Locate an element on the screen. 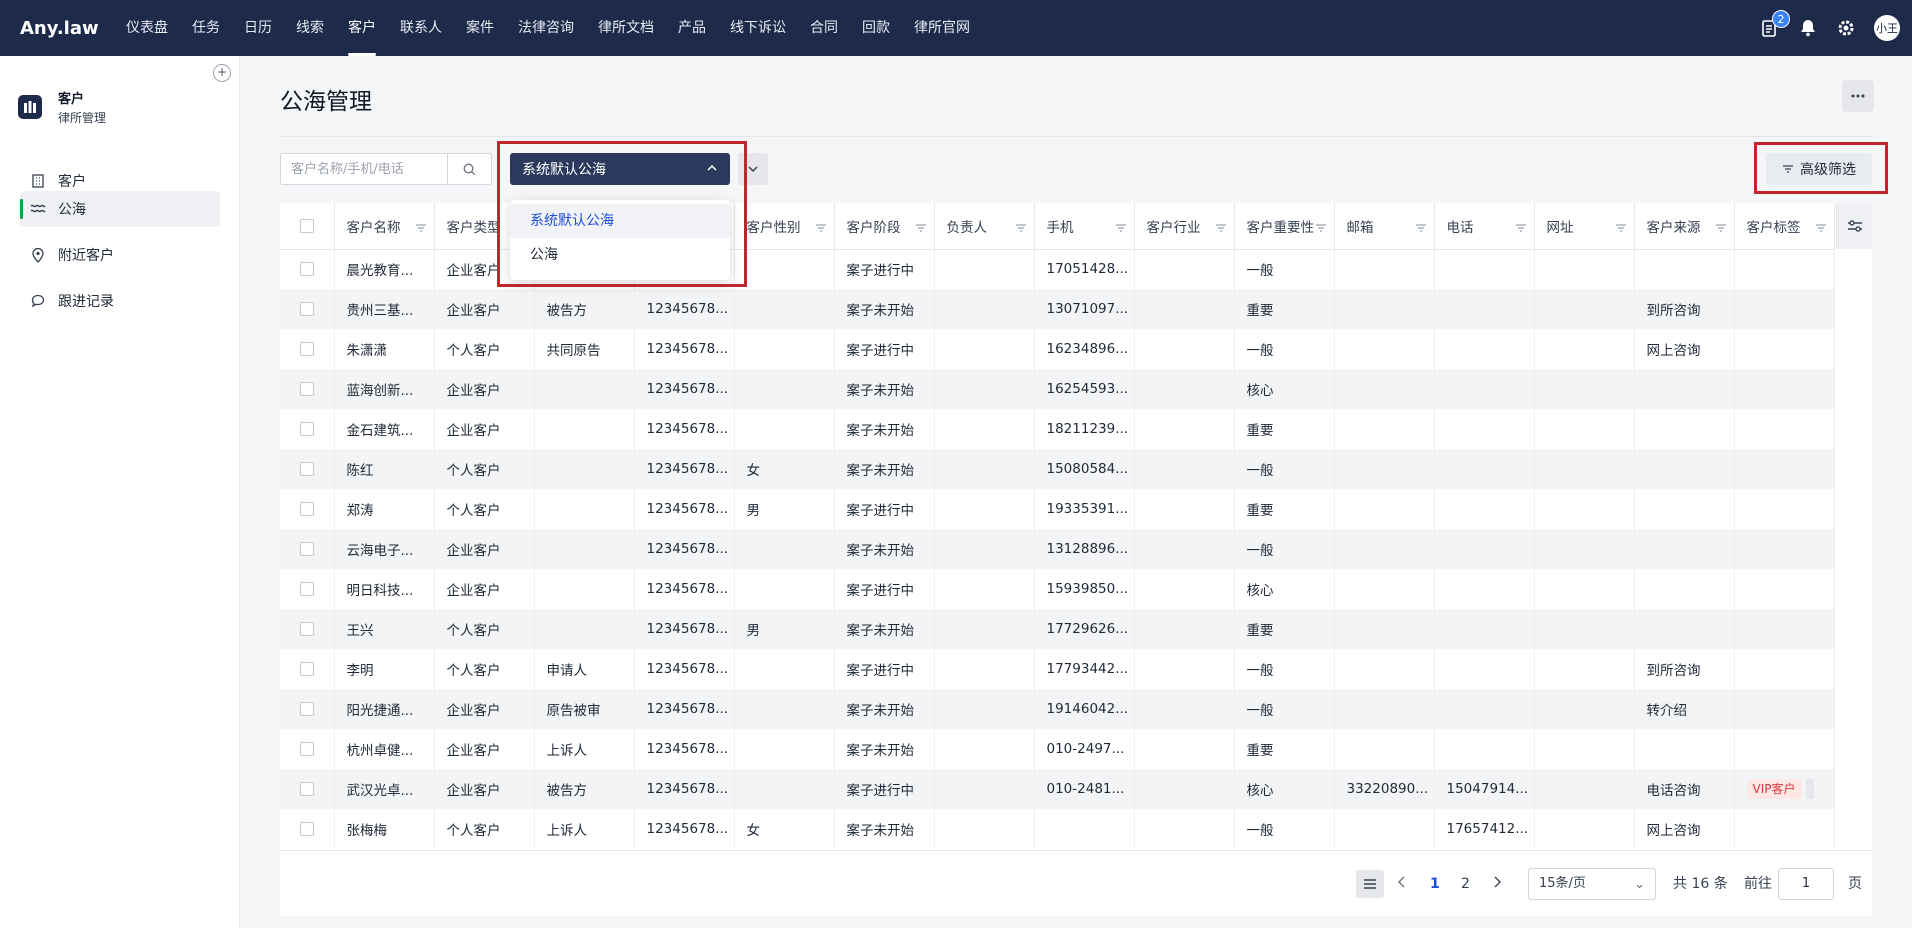  table-row: 云海电子... 企业客户 12345678... 案子未开始 13128896... 一般 is located at coordinates (1057, 549).